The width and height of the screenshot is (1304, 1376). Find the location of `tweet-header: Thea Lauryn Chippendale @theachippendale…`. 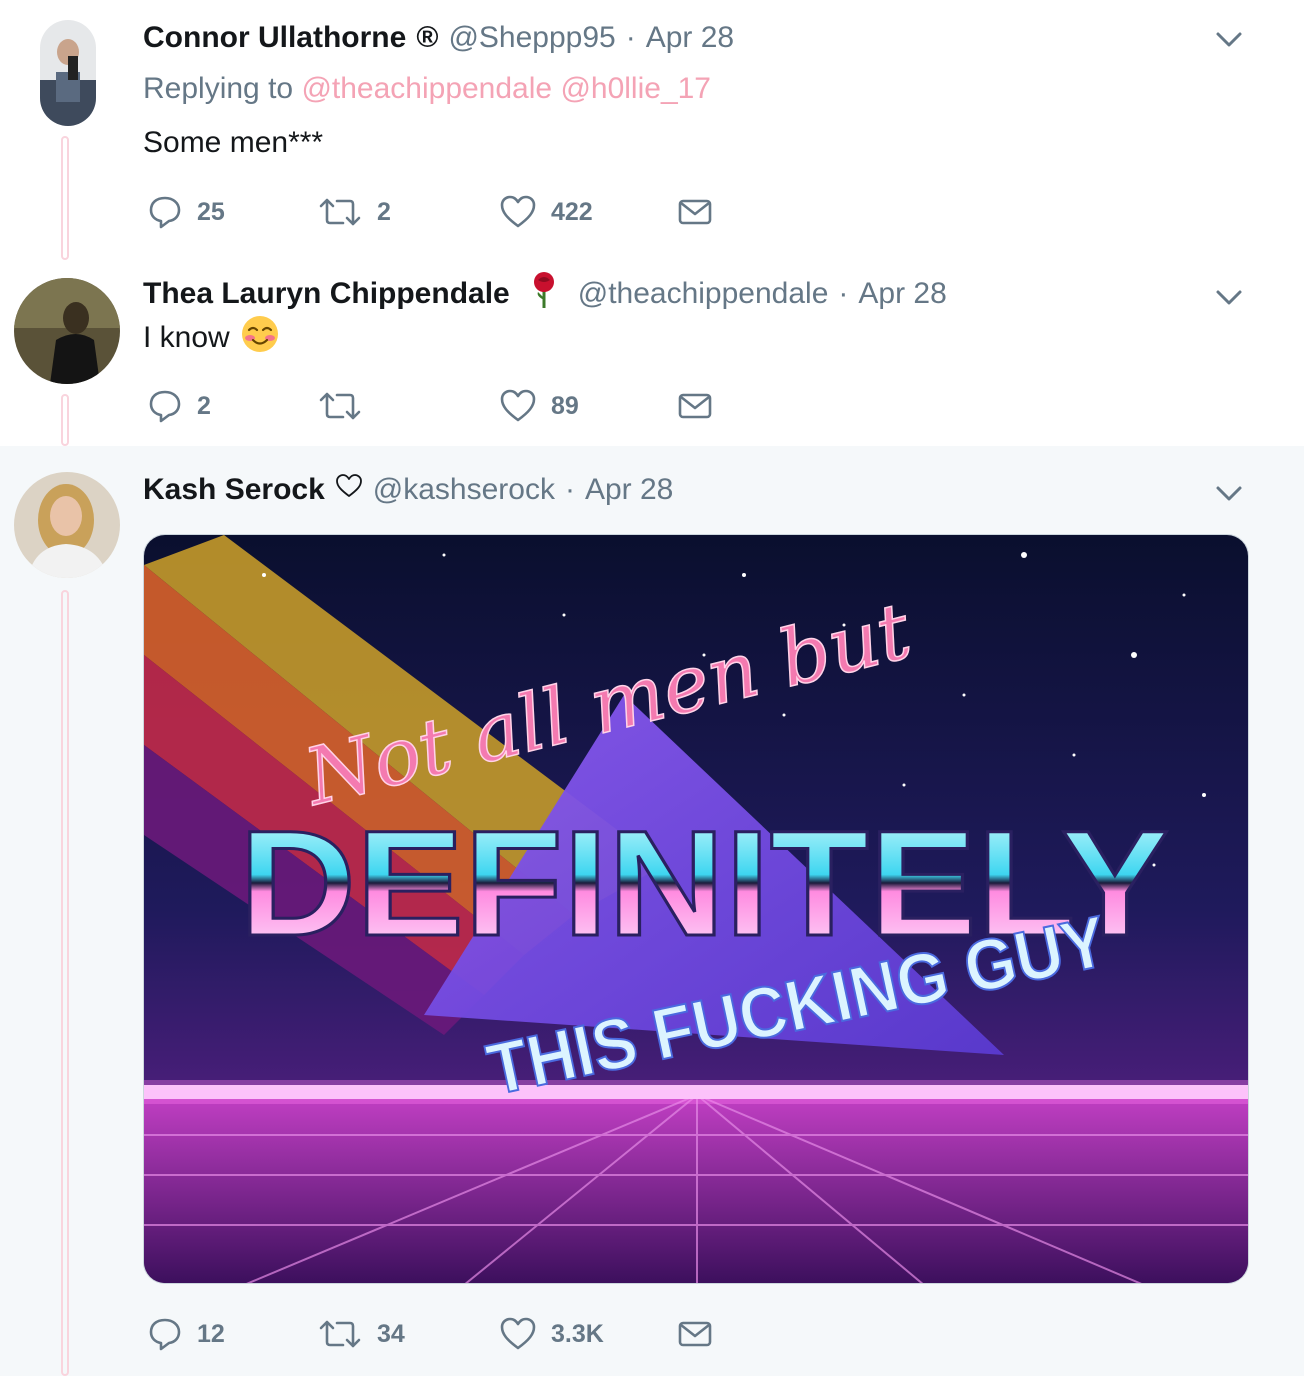

tweet-header: Thea Lauryn Chippendale @theachippendale… is located at coordinates (545, 293).